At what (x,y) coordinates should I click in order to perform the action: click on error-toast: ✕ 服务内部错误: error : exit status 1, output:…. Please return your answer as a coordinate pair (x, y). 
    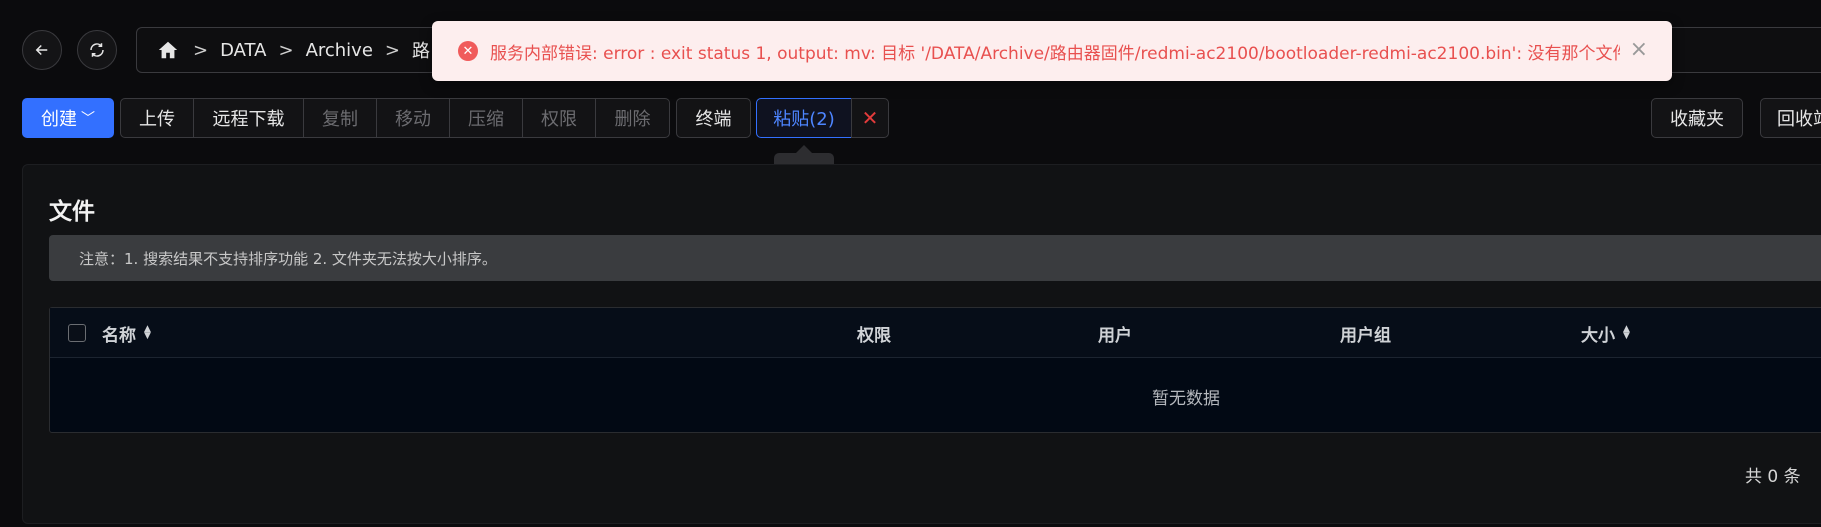
    Looking at the image, I should click on (1052, 51).